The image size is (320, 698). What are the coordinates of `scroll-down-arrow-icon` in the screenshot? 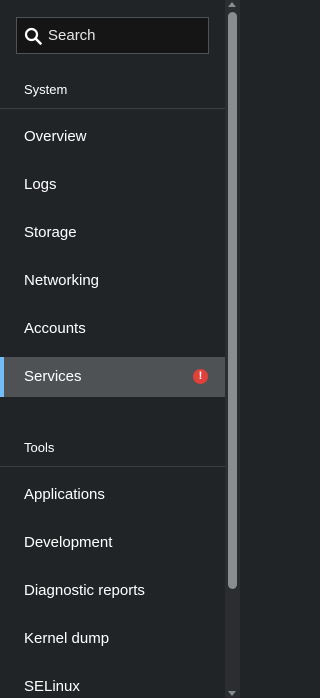 It's located at (232, 693).